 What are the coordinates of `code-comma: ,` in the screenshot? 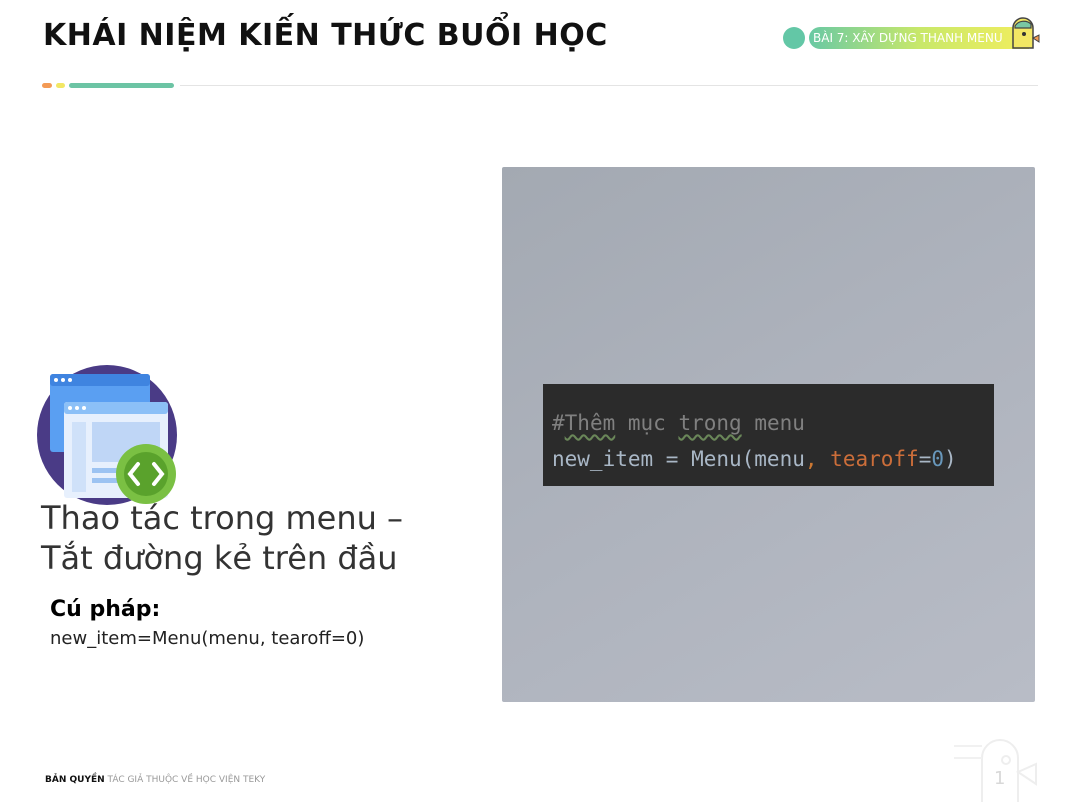 It's located at (811, 459).